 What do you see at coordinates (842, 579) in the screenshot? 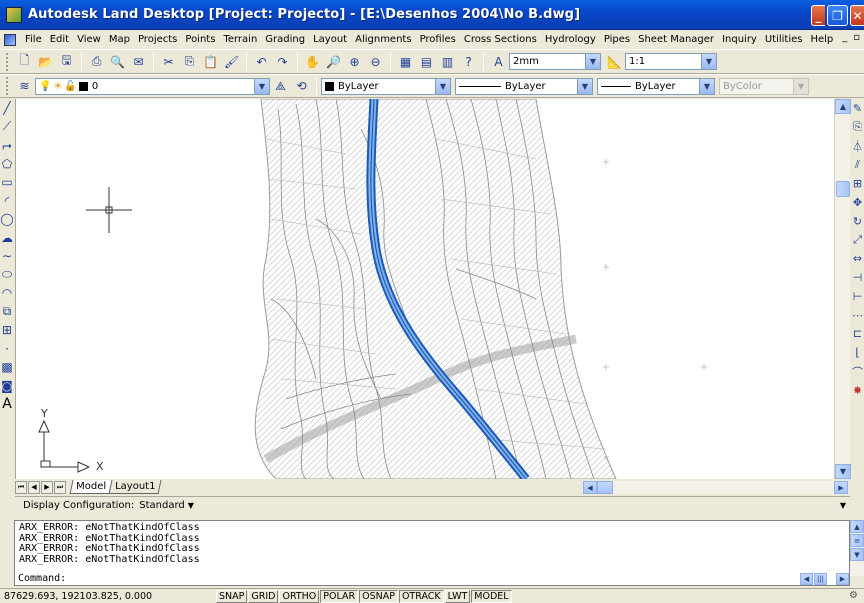
I see `scroll-right-button: ▶` at bounding box center [842, 579].